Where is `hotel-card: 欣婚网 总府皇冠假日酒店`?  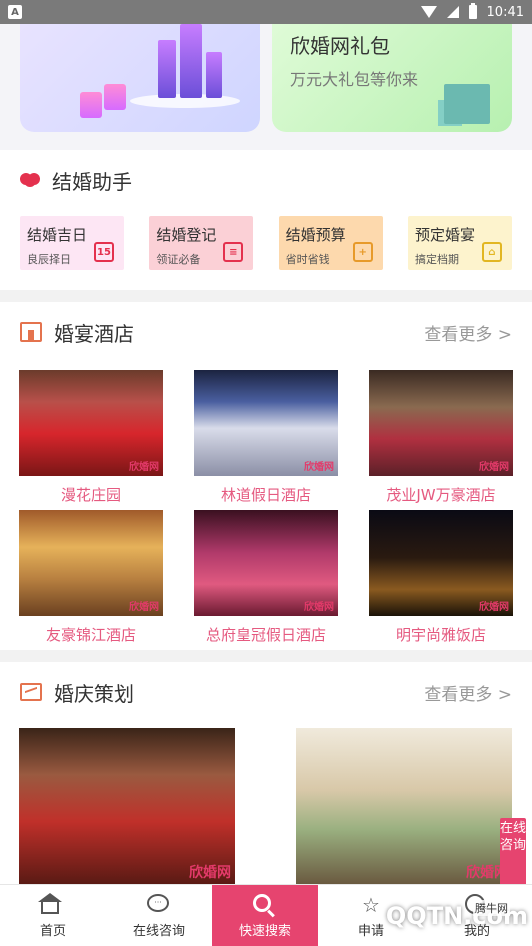 hotel-card: 欣婚网 总府皇冠假日酒店 is located at coordinates (266, 580).